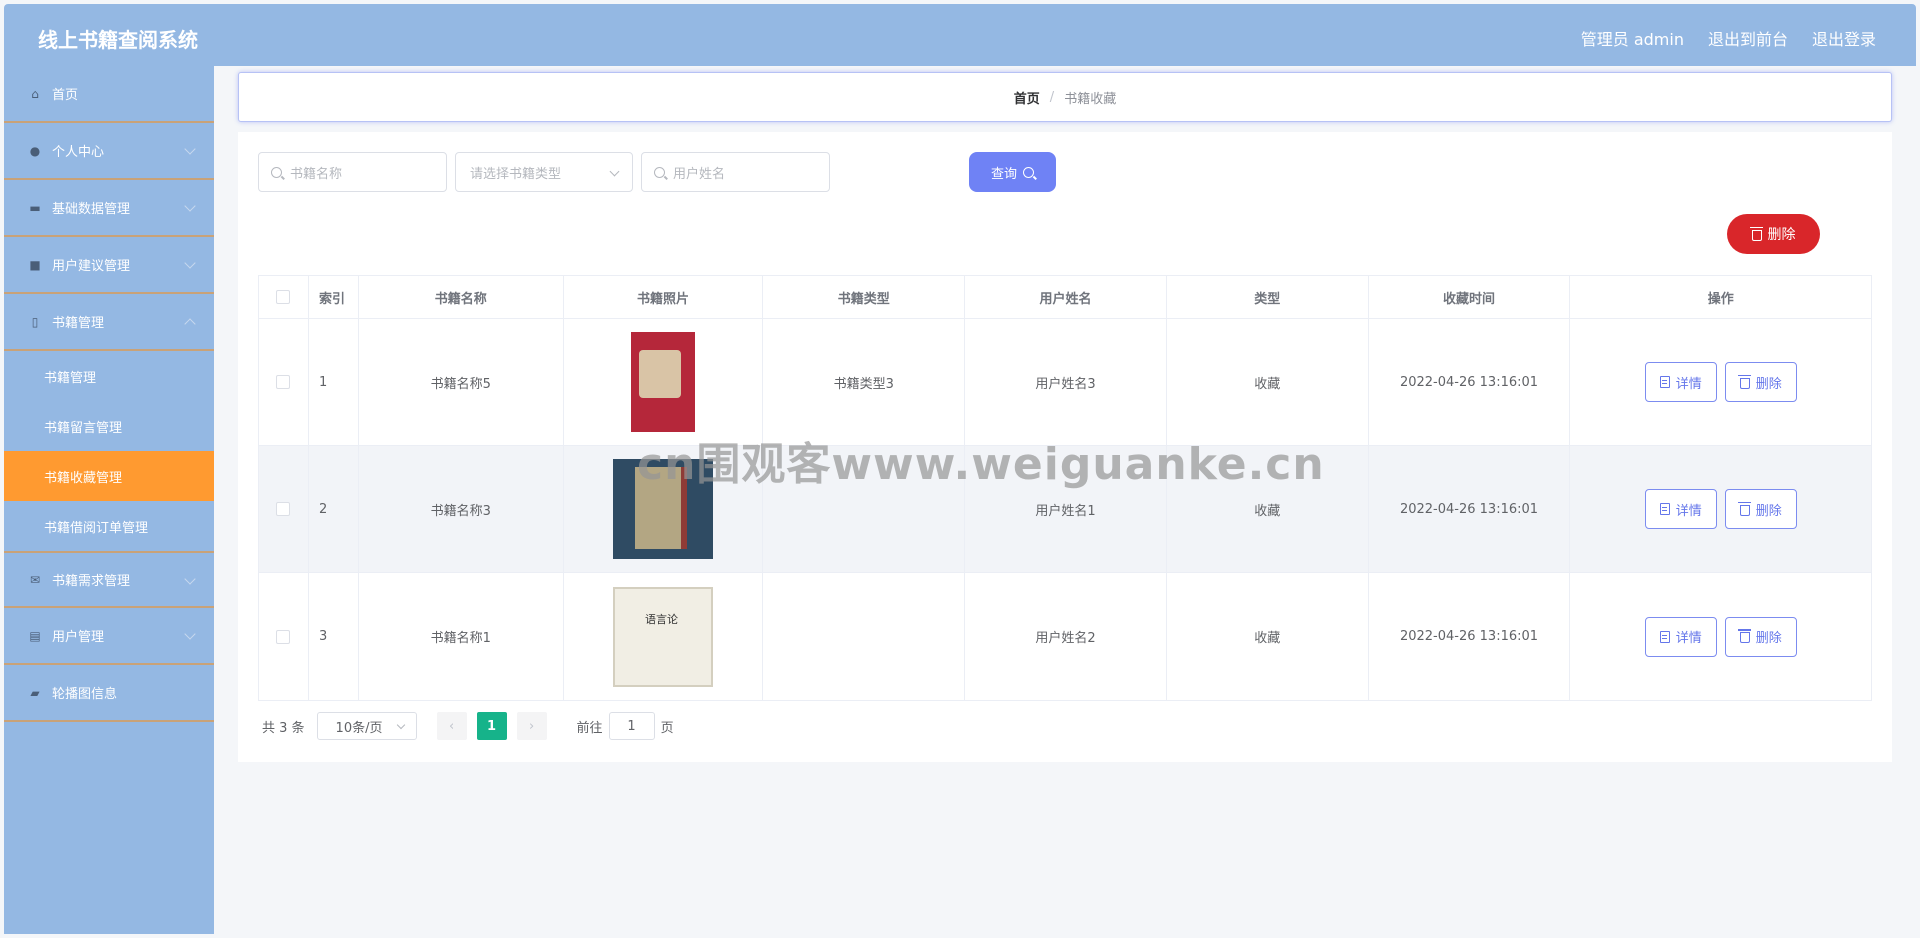 This screenshot has height=938, width=1920. Describe the element at coordinates (1027, 97) in the screenshot. I see `breadcrumb-home: 首页` at that location.